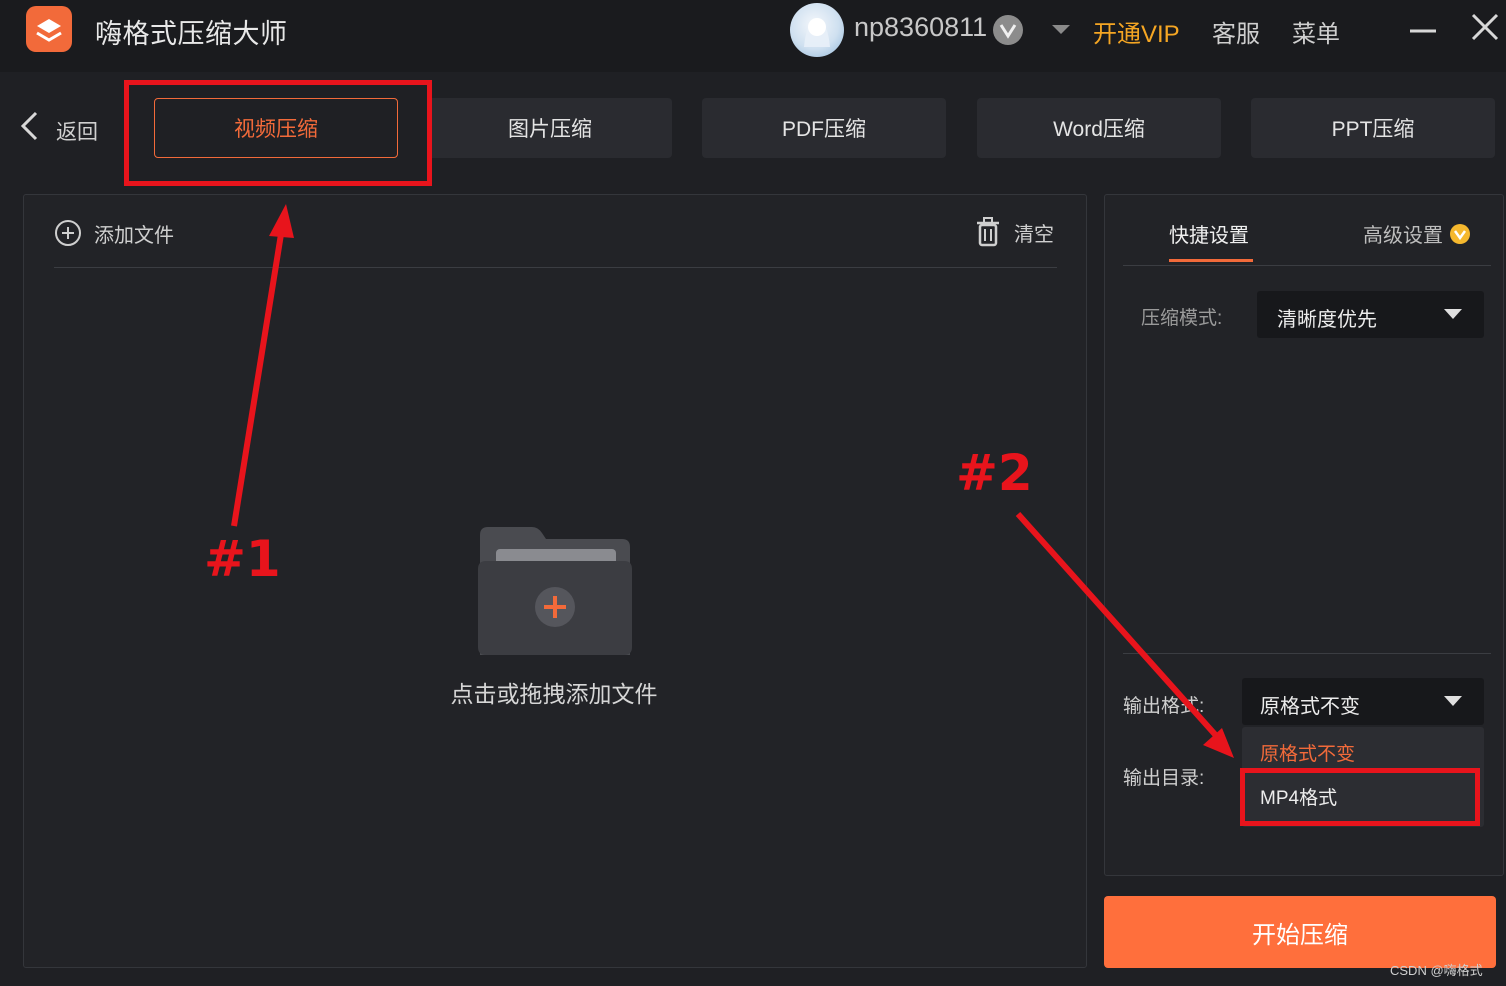 The image size is (1506, 986). I want to click on compress-mode-label: 压缩模式:, so click(1182, 318).